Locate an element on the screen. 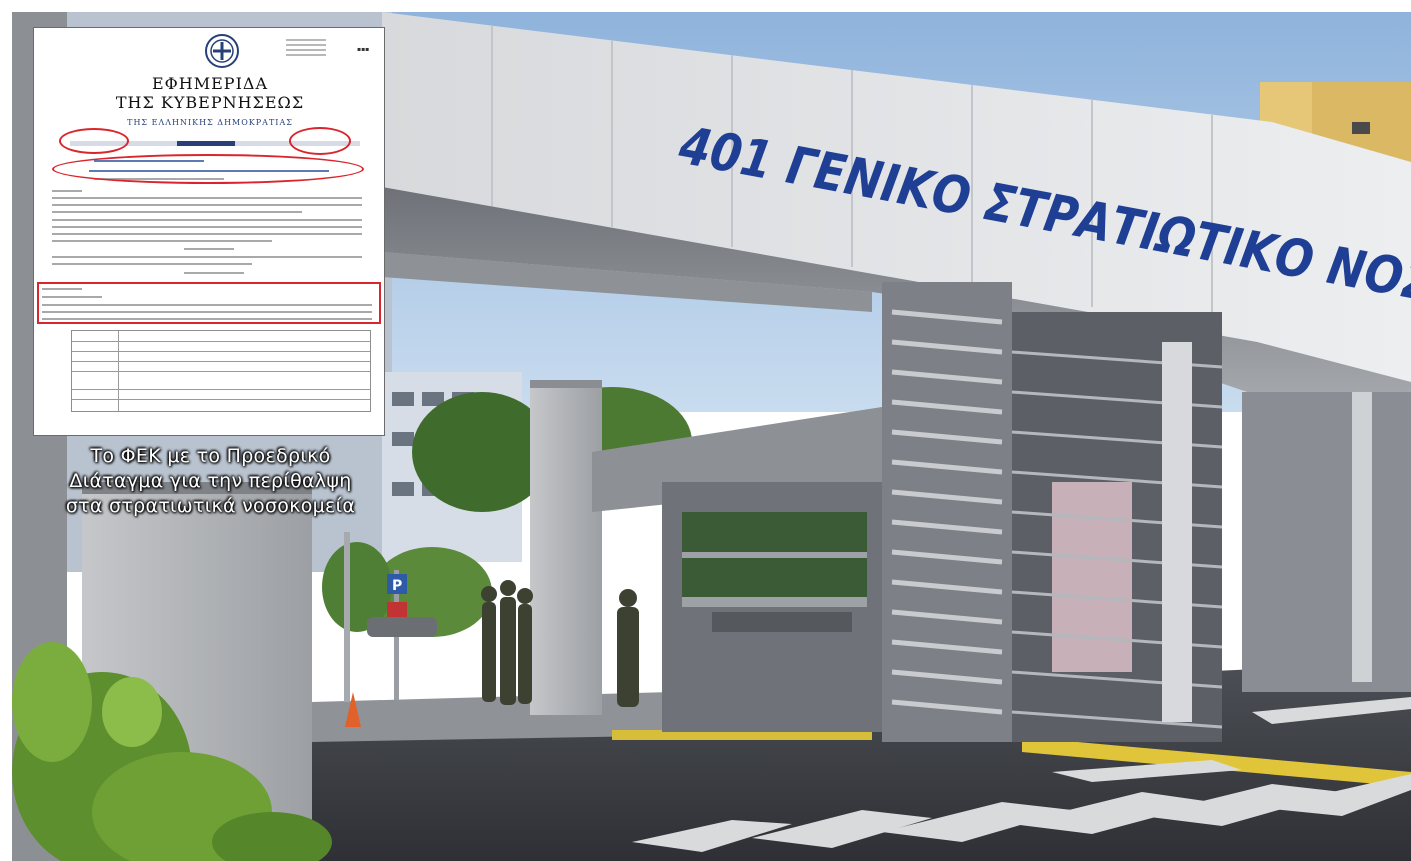 The image size is (1411, 861). gazette-title-line2: ΤΗΣ ΚΥΒΕΡΝΗΣΕΩΣ is located at coordinates (210, 102).